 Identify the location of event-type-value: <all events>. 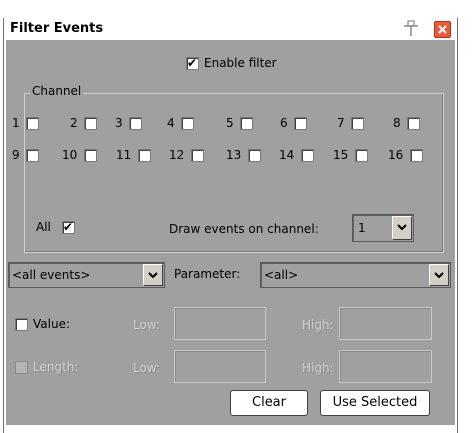
(51, 275).